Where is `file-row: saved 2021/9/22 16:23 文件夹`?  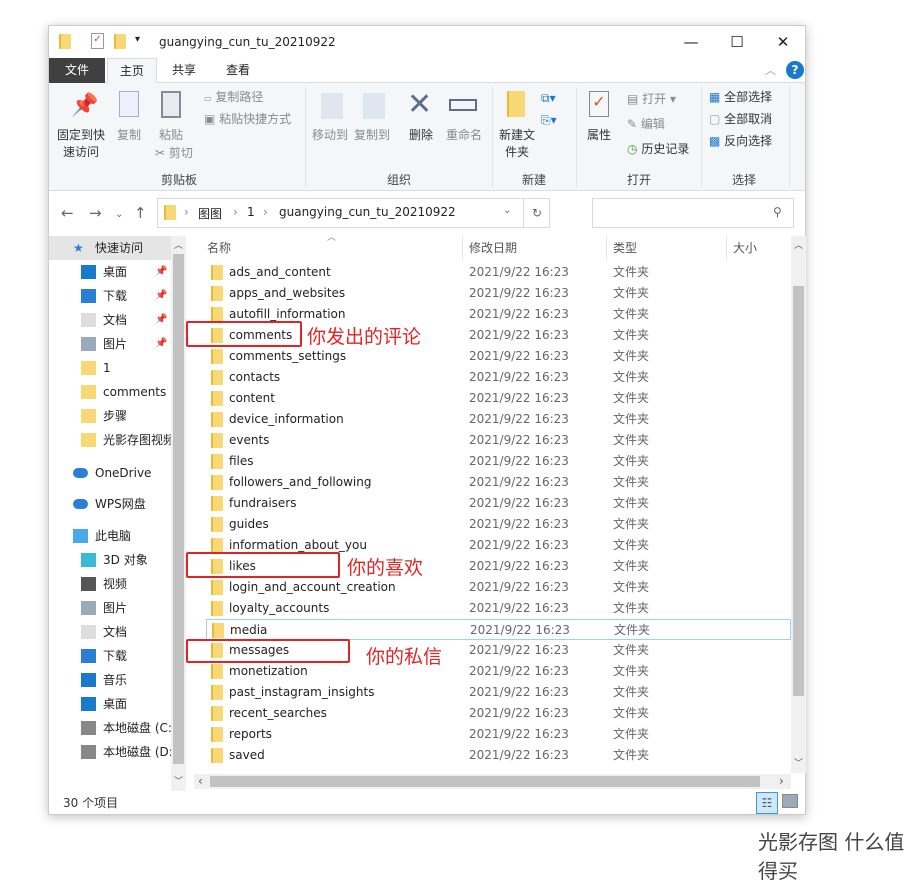 file-row: saved 2021/9/22 16:23 文件夹 is located at coordinates (498, 755).